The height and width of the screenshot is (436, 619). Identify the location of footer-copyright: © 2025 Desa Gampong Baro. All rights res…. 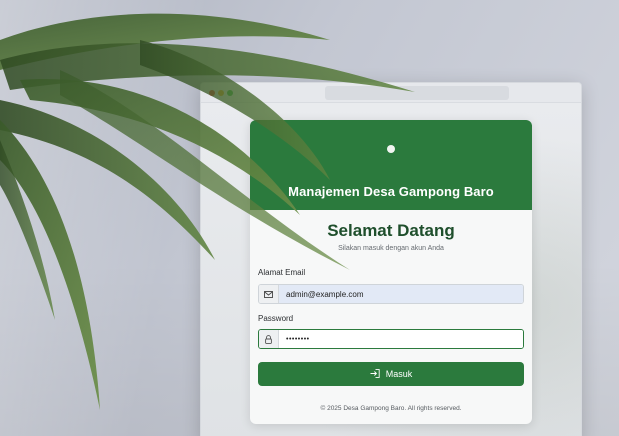
(391, 408).